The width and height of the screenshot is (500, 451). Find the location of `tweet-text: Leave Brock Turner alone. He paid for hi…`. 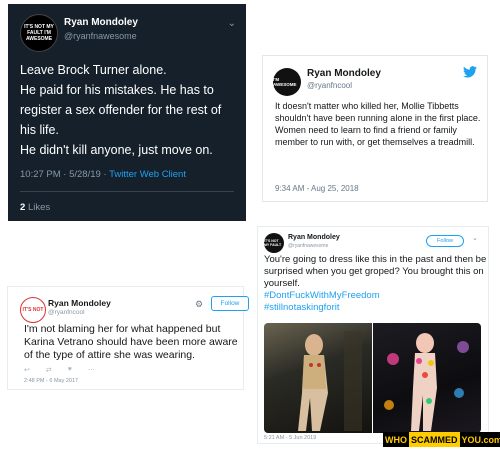

tweet-text: Leave Brock Turner alone. He paid for hi… is located at coordinates (121, 110).